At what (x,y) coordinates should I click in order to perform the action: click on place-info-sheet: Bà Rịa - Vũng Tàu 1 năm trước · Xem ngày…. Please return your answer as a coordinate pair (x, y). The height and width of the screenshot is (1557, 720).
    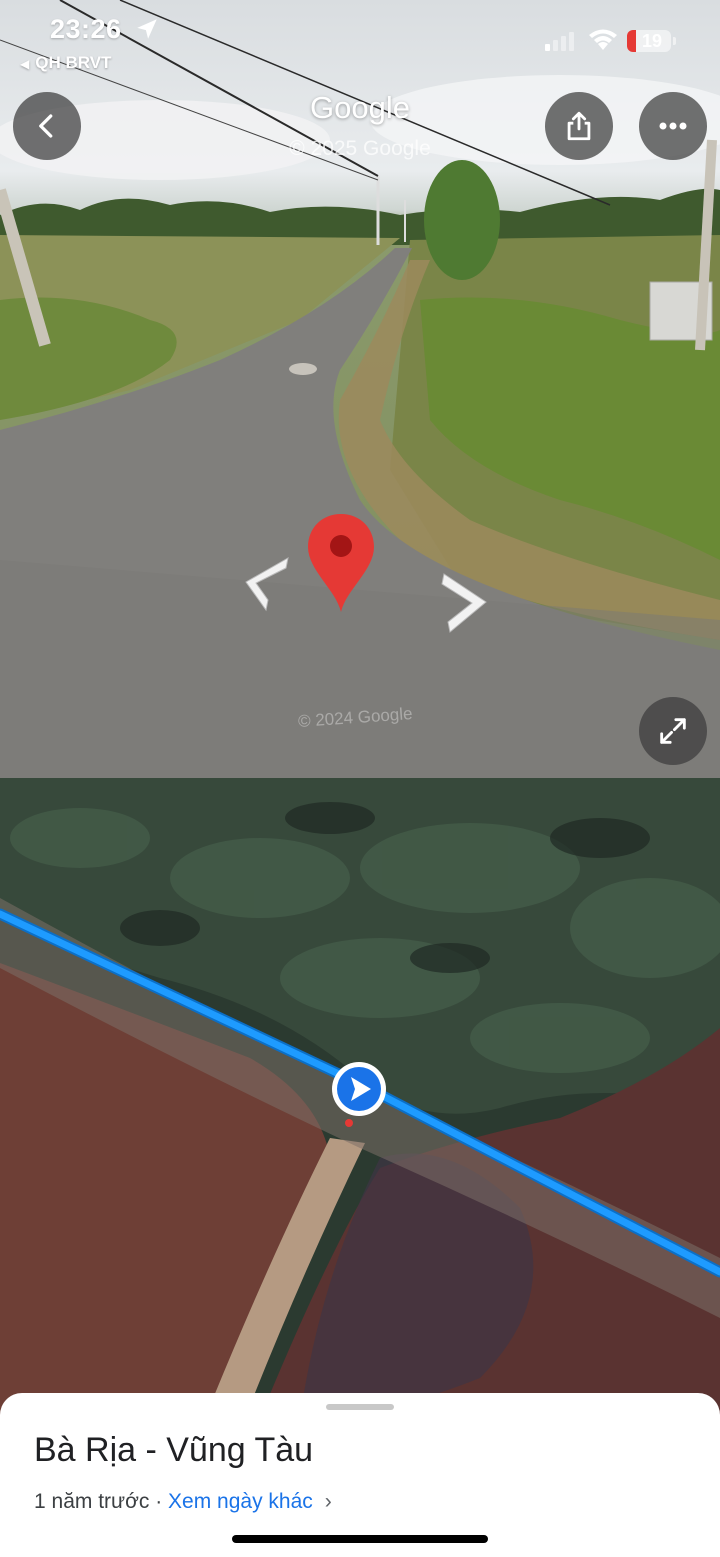
    Looking at the image, I should click on (360, 1475).